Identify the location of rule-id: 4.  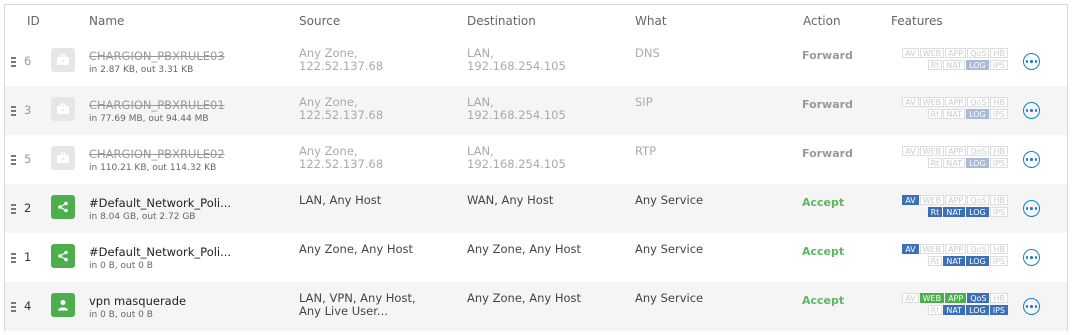
(28, 306).